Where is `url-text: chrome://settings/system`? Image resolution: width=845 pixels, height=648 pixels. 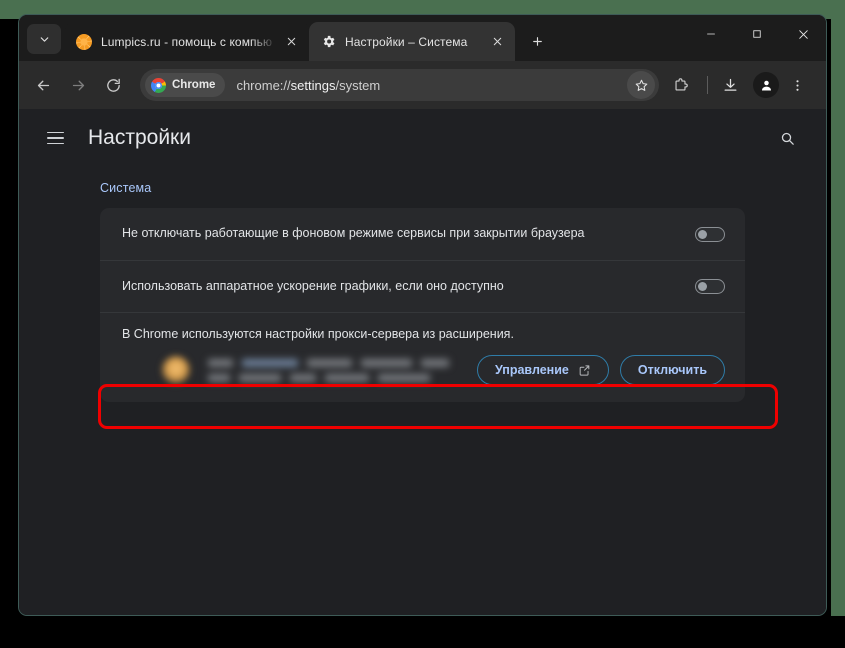
url-text: chrome://settings/system is located at coordinates (308, 85).